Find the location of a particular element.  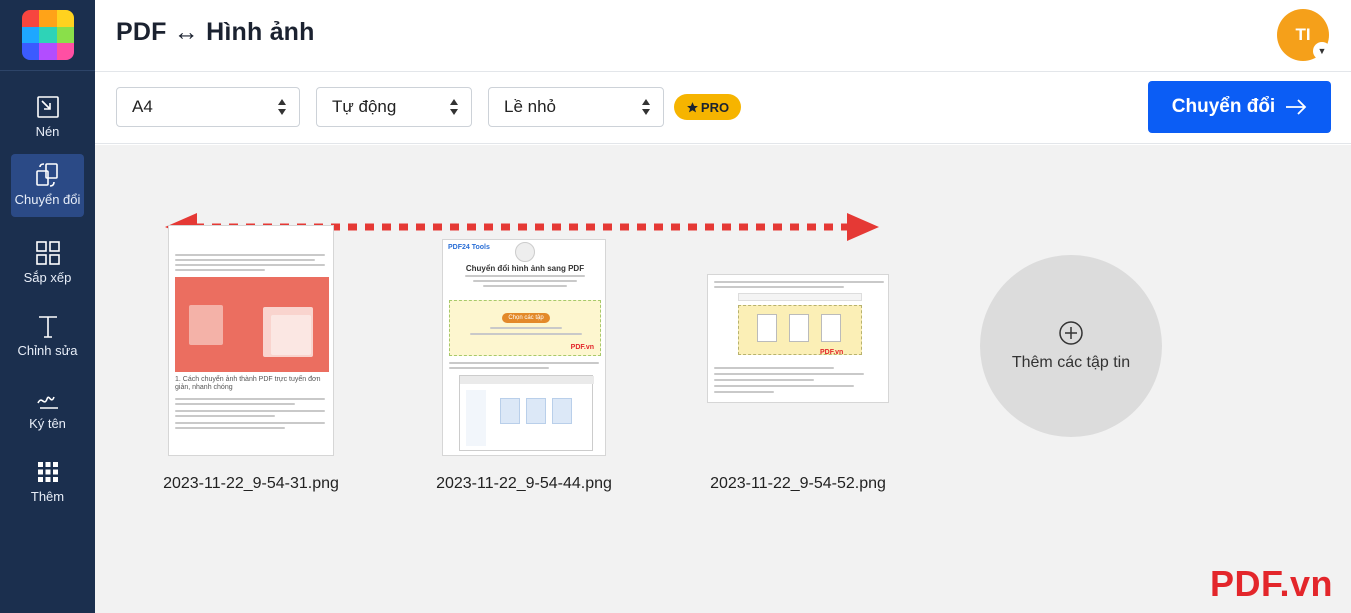

convert-icon is located at coordinates (46, 175).